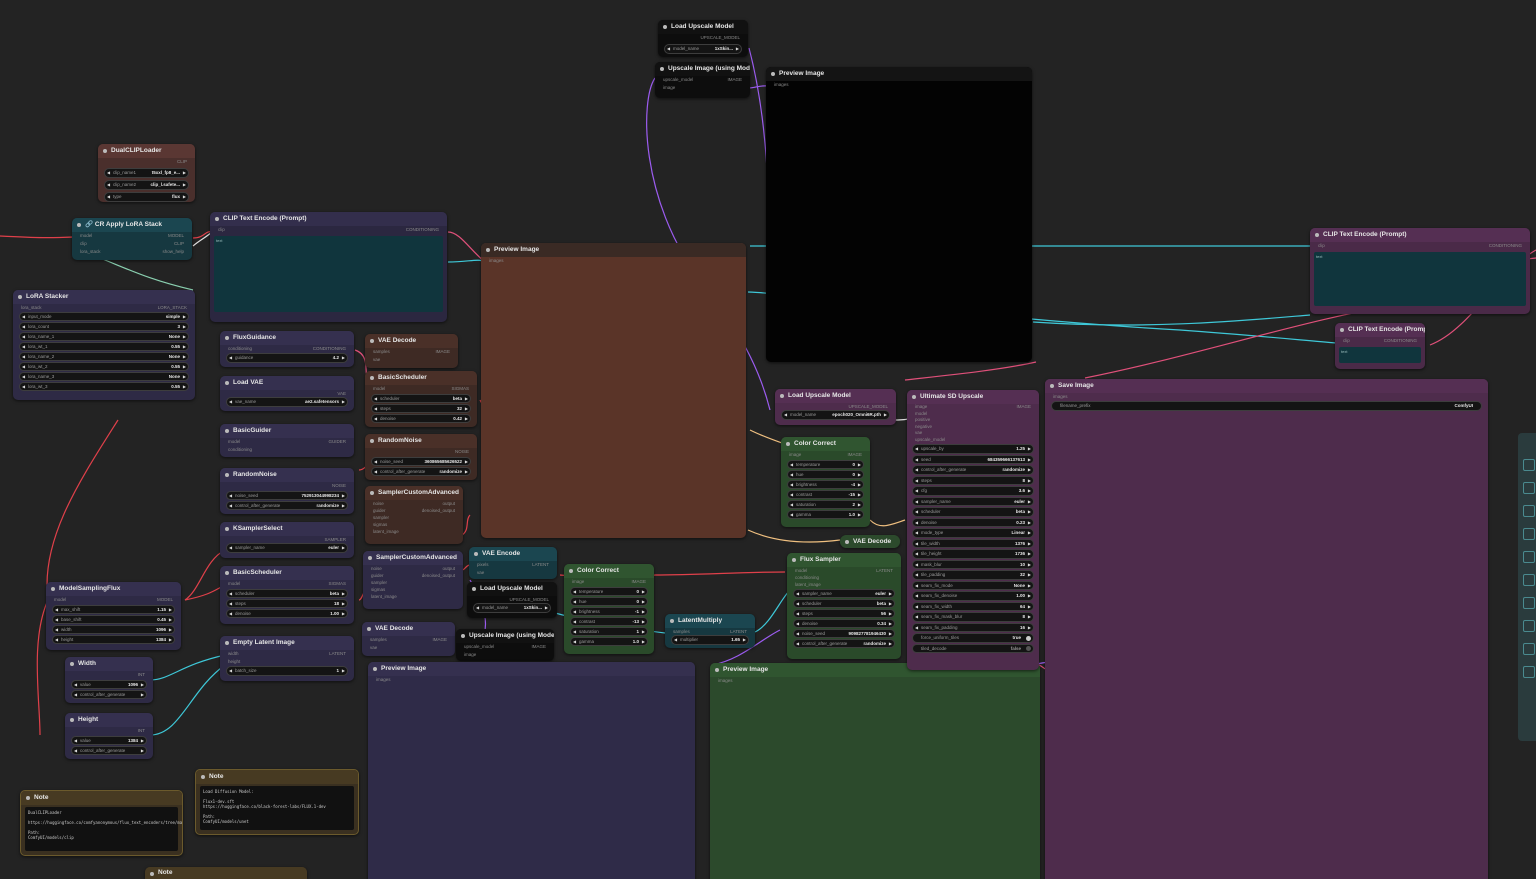  What do you see at coordinates (973, 449) in the screenshot?
I see `widget: upscale_by1.25` at bounding box center [973, 449].